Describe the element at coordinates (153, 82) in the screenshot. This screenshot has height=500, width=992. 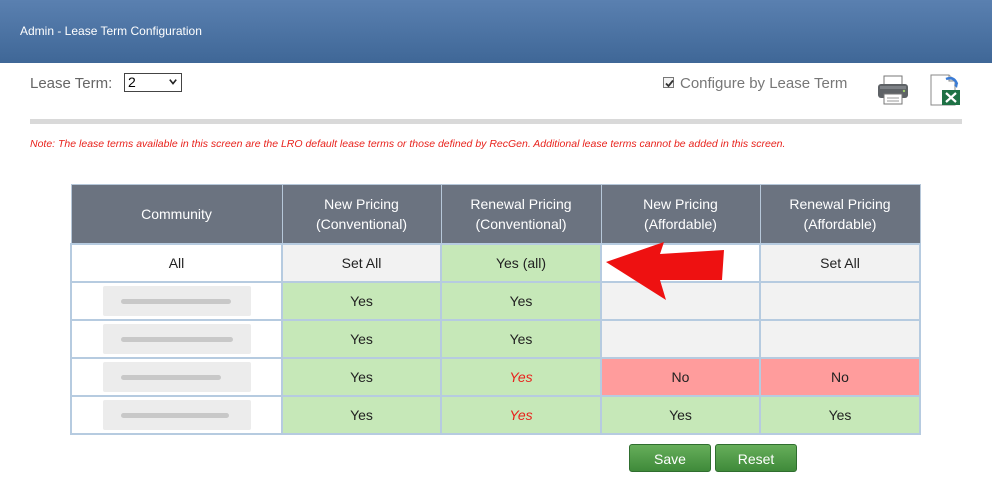
I see `lease-term-select: 2` at that location.